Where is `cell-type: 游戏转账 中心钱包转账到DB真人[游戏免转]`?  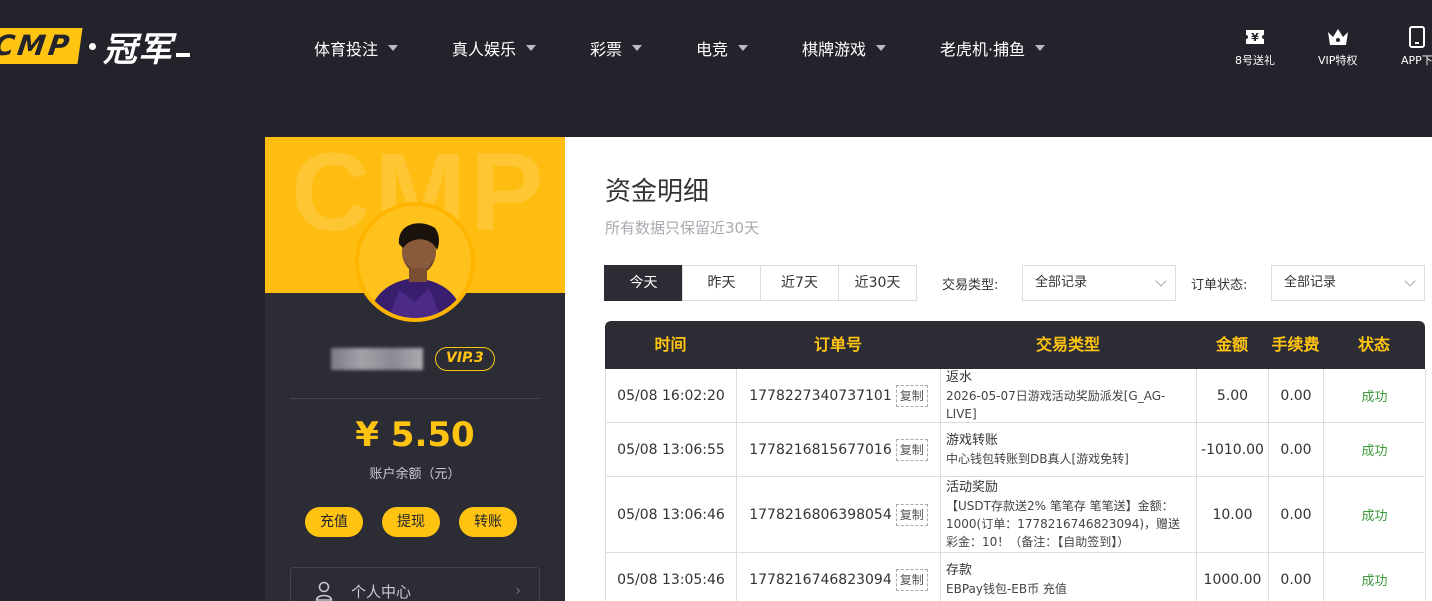 cell-type: 游戏转账 中心钱包转账到DB真人[游戏免转] is located at coordinates (1069, 449).